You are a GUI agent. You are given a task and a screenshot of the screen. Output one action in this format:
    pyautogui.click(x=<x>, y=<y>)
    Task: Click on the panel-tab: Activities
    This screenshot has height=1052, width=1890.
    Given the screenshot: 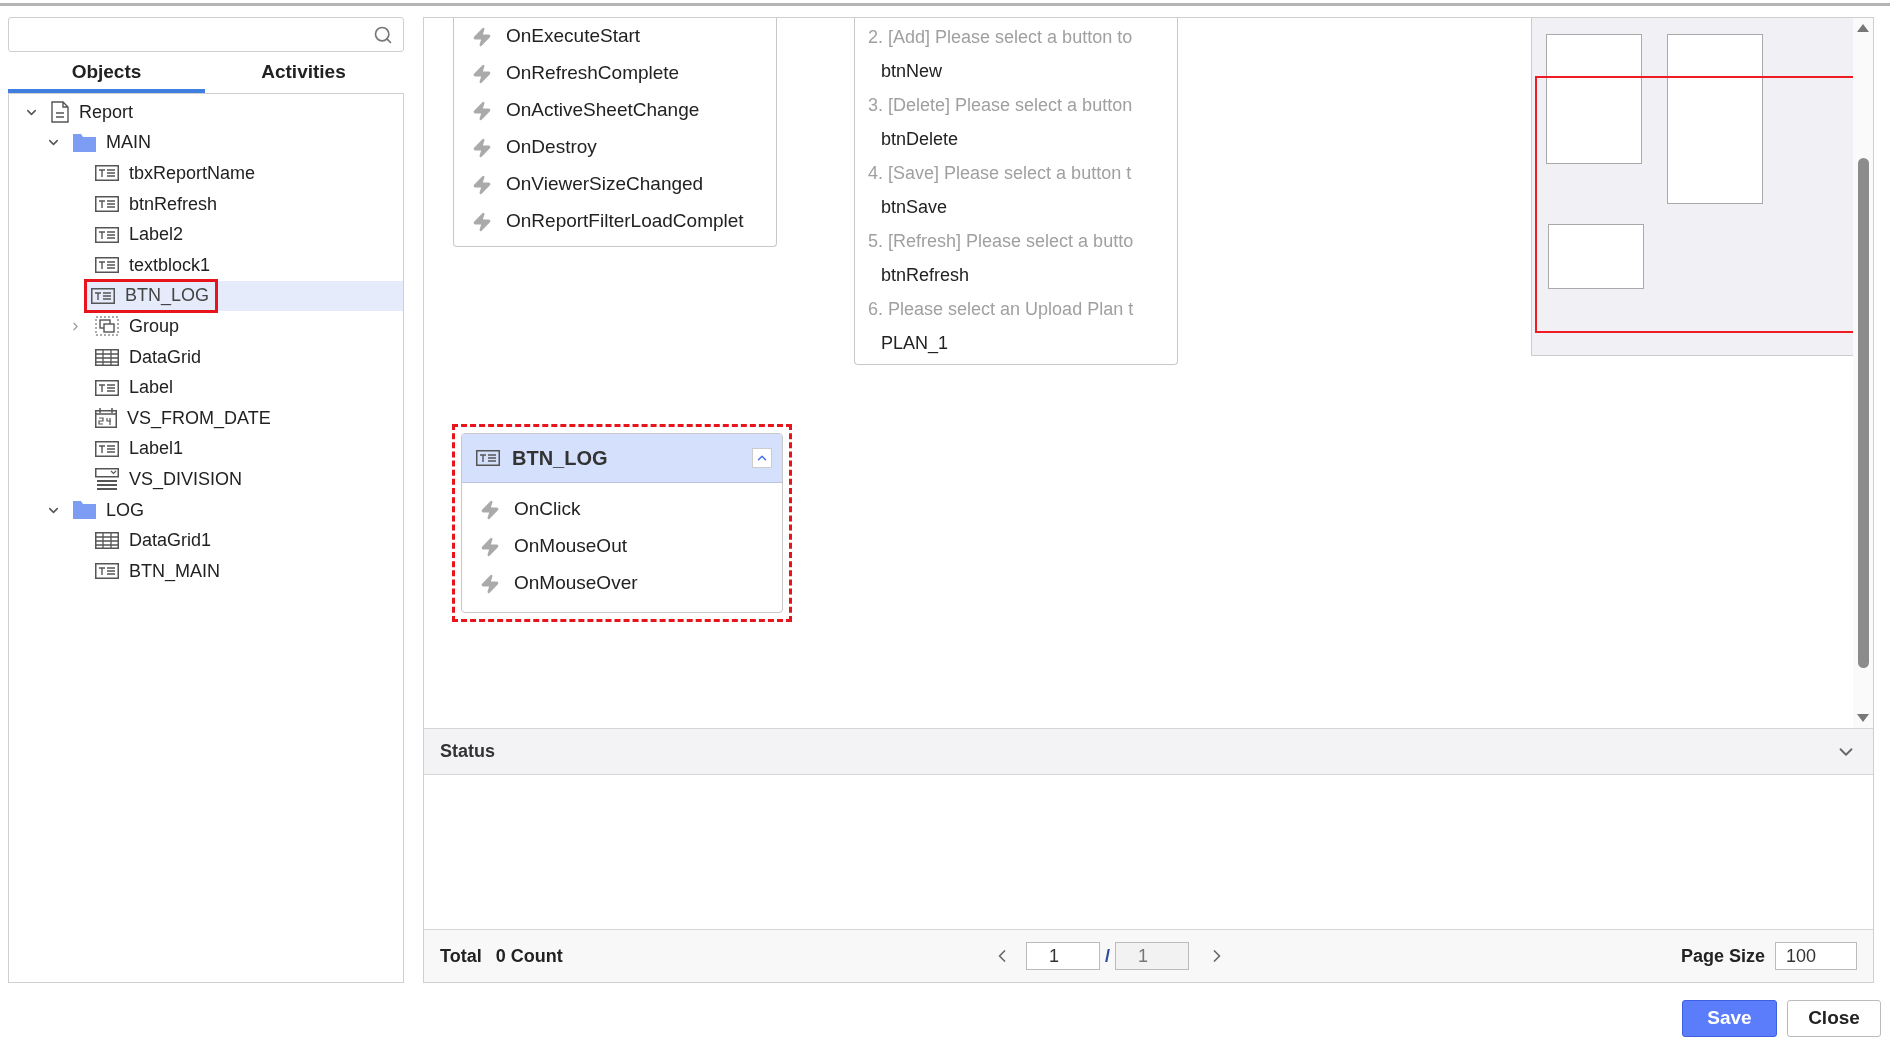 What is the action you would take?
    pyautogui.click(x=303, y=74)
    